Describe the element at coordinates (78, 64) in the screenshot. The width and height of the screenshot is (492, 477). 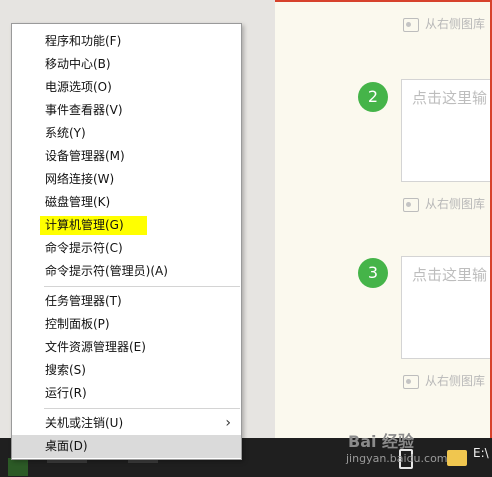
I see `menu-item-label: 移动中心(B)` at that location.